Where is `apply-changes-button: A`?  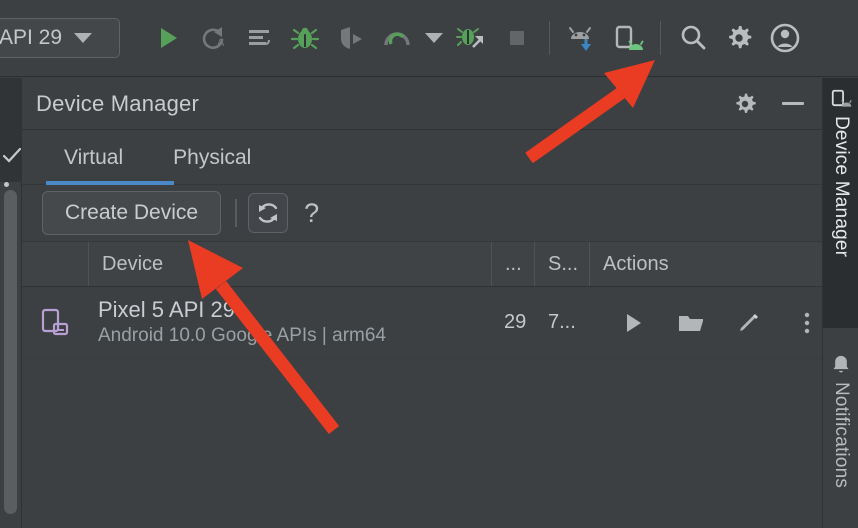 apply-changes-button: A is located at coordinates (213, 38).